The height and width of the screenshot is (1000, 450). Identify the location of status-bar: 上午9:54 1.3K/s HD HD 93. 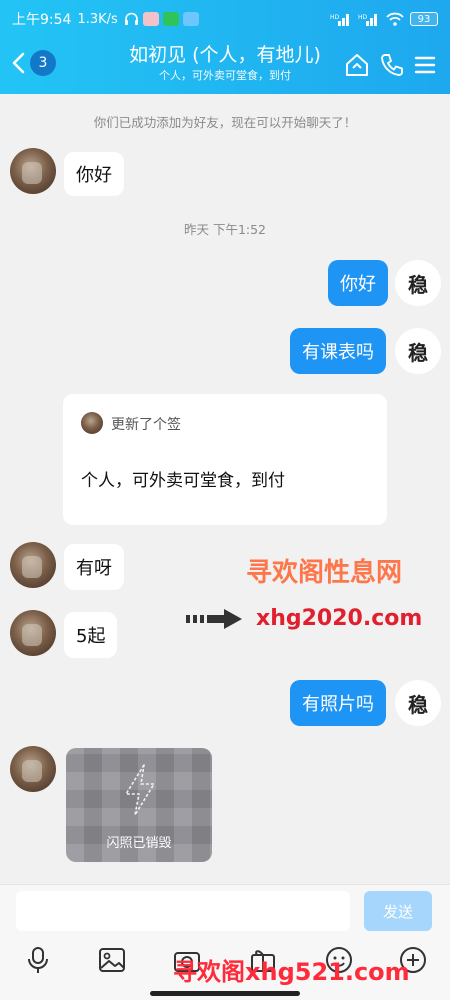
(225, 19).